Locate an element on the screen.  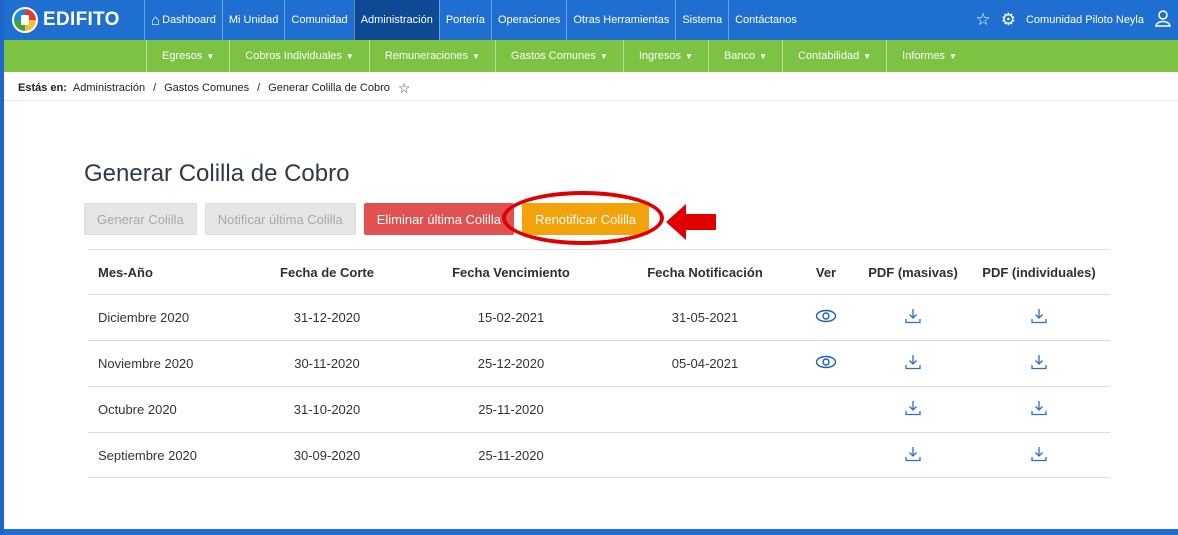
subnav-cobros-individuales: Cobros Individuales ▼ is located at coordinates (299, 56).